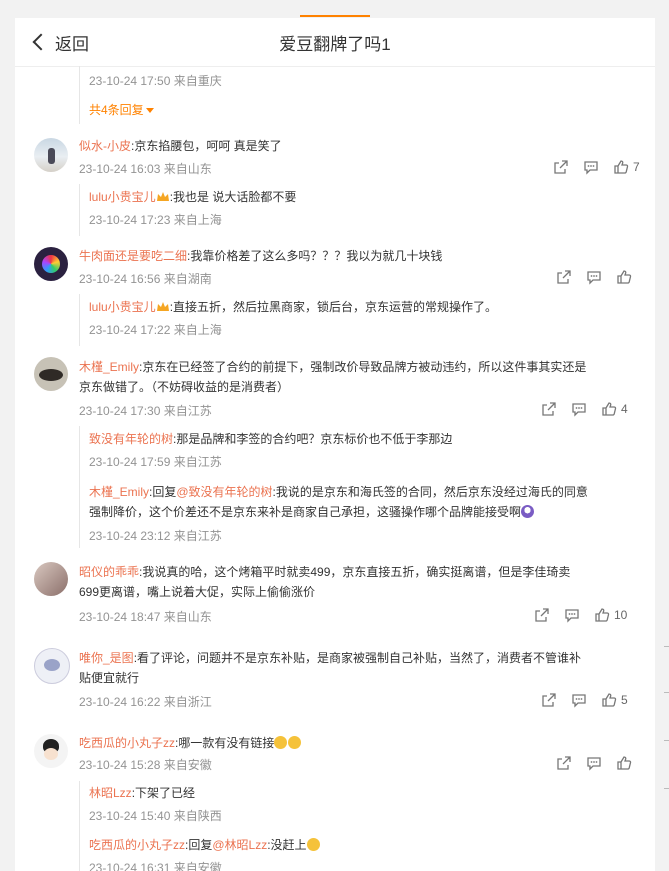 The width and height of the screenshot is (669, 871). I want to click on comment-text: :看了评论，问题并不是京东补贴，是商家被强制自己补贴，当然了，消费者不管谁补, so click(357, 658).